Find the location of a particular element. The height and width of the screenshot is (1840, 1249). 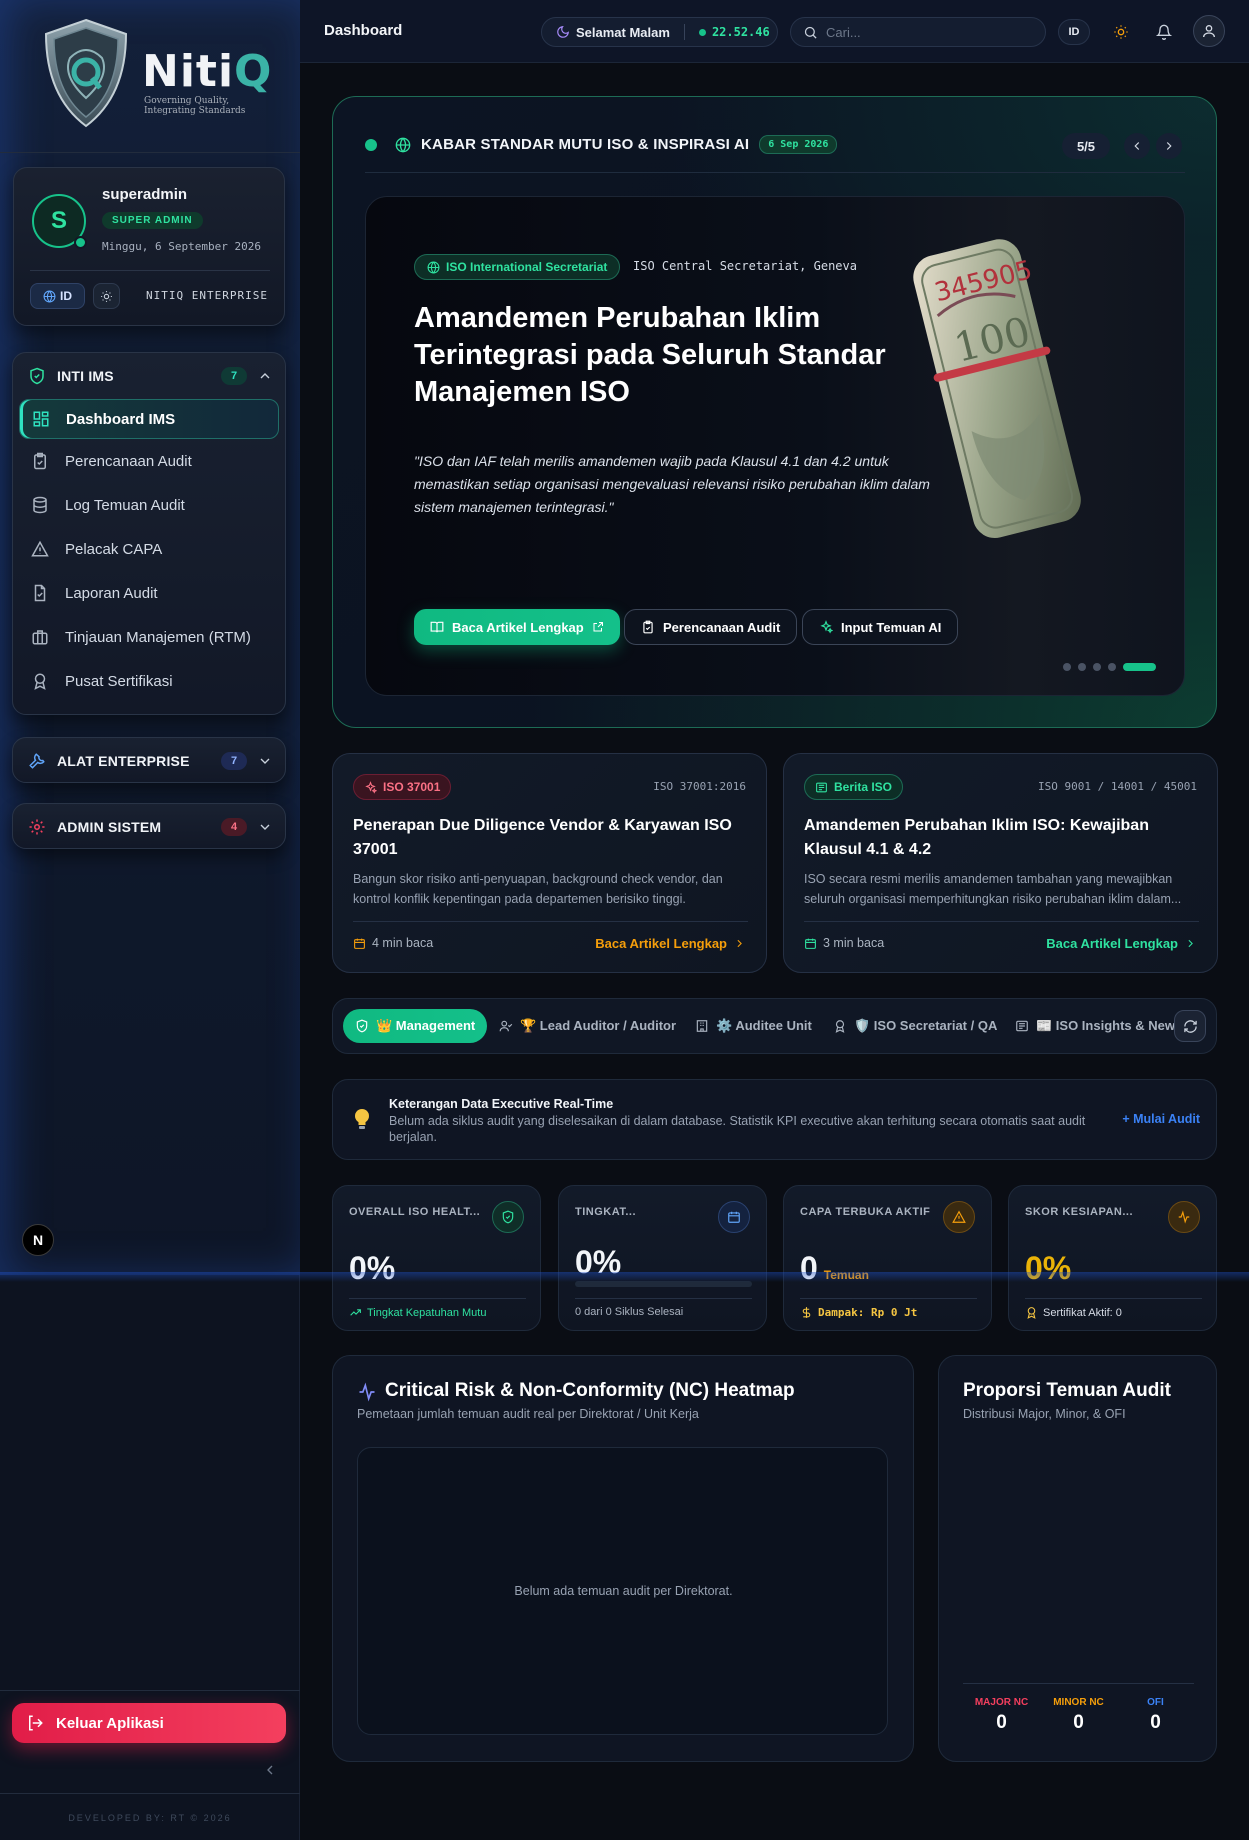

read-time-label: 3 min baca is located at coordinates (854, 943).